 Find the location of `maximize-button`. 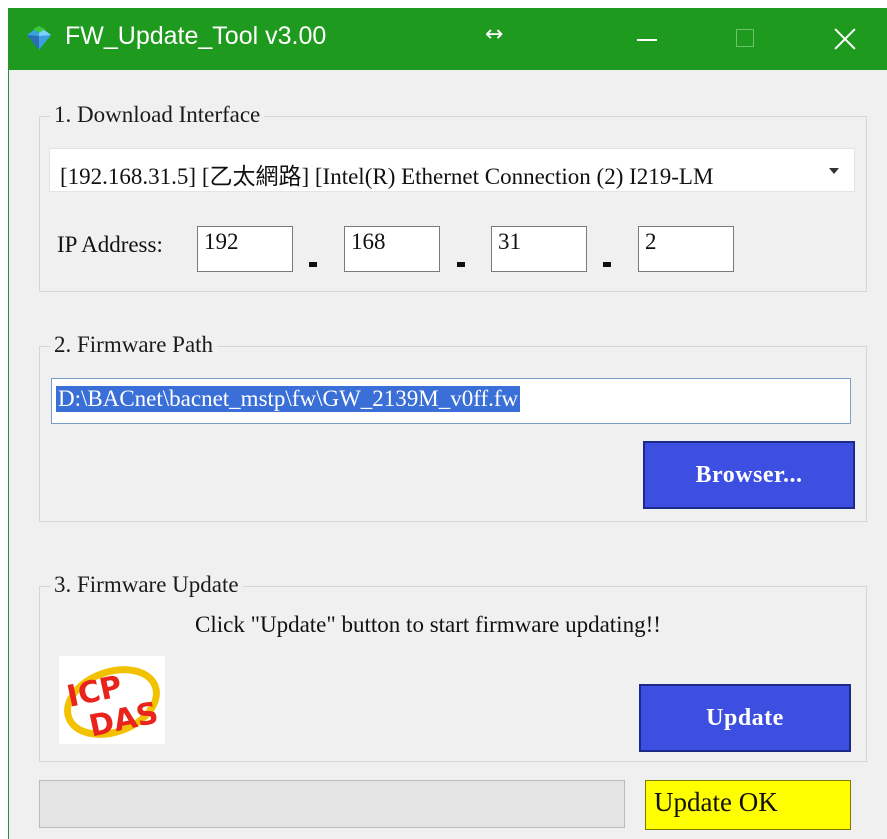

maximize-button is located at coordinates (745, 39).